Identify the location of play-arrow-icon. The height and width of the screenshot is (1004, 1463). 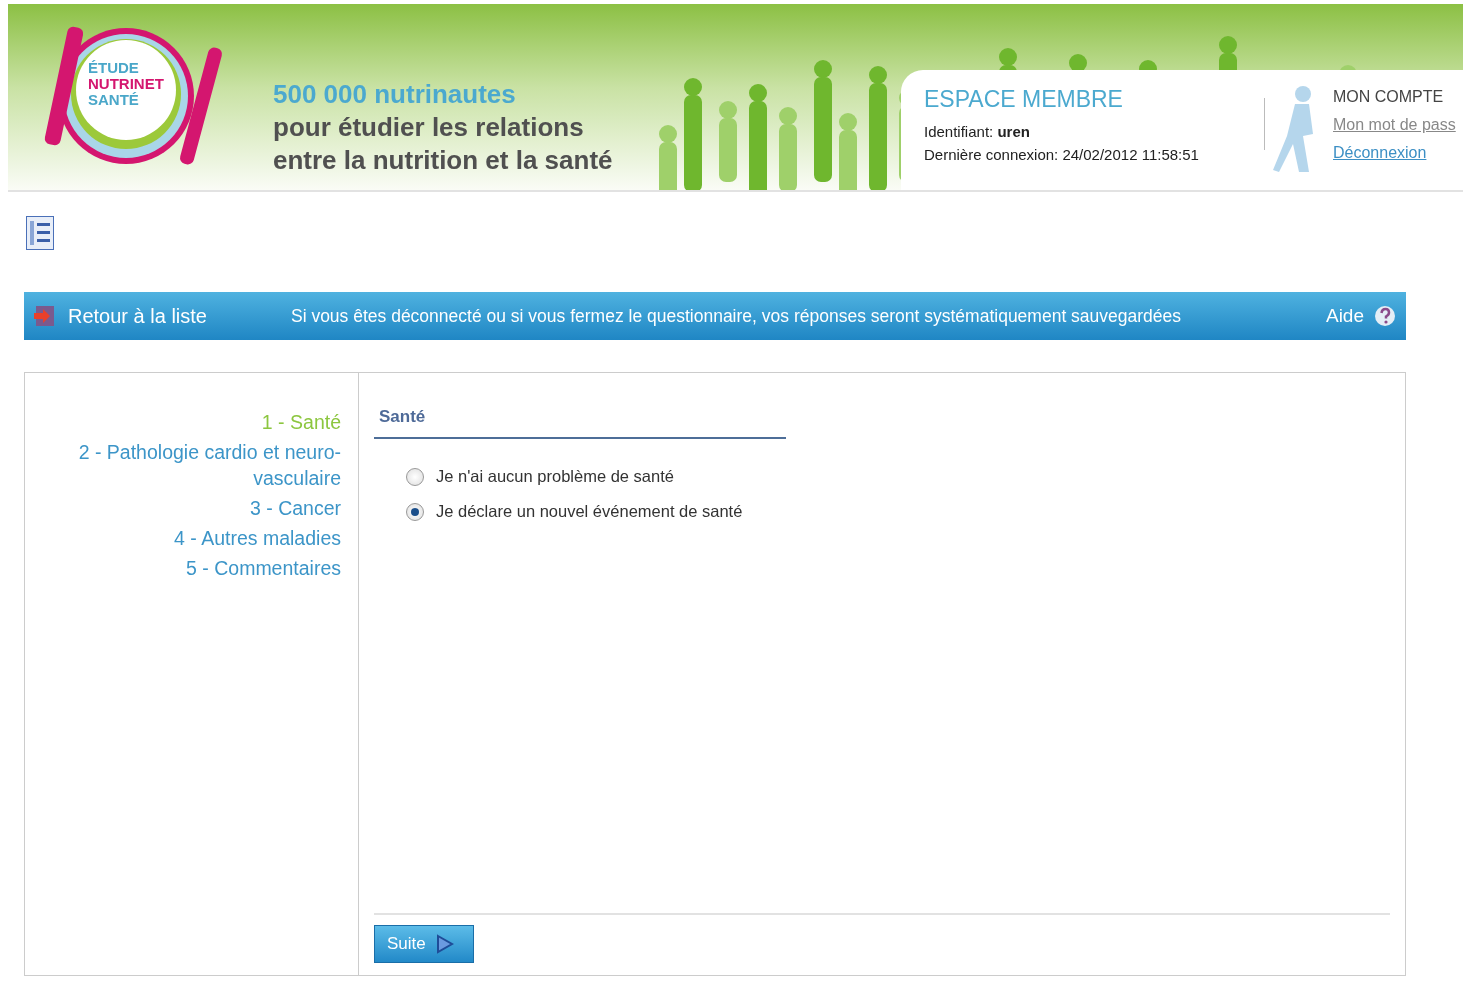
(444, 944).